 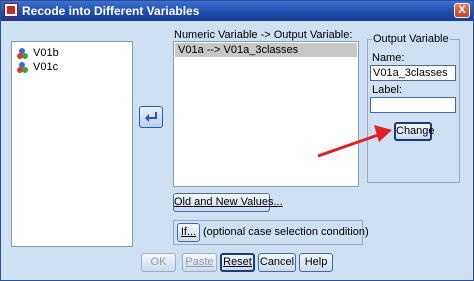 What do you see at coordinates (158, 262) in the screenshot?
I see `ok-button: OK` at bounding box center [158, 262].